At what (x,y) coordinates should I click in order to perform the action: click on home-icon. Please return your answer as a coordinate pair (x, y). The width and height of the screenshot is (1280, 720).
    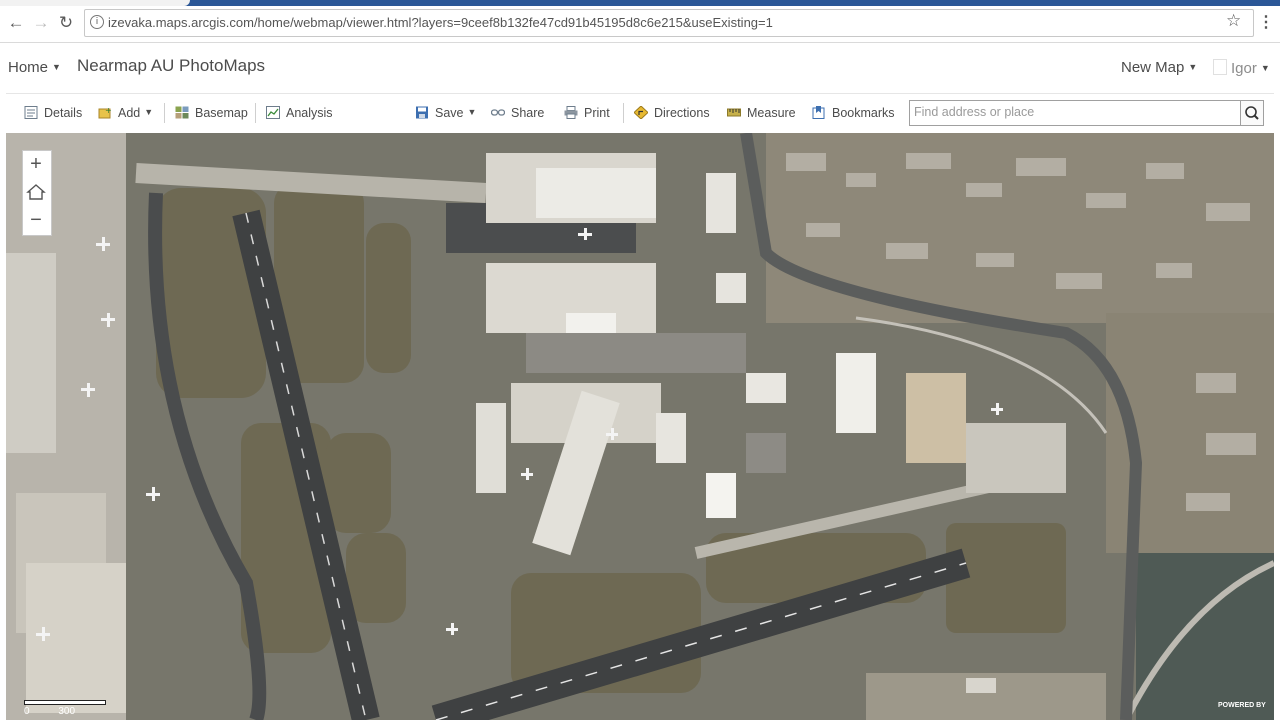
    Looking at the image, I should click on (36, 192).